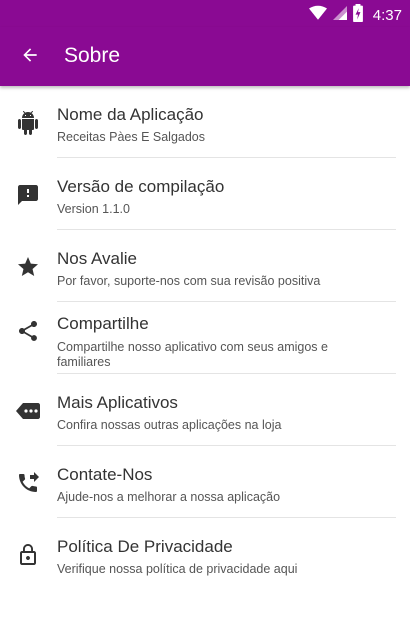  I want to click on item-title: Política De Privacidade, so click(145, 546).